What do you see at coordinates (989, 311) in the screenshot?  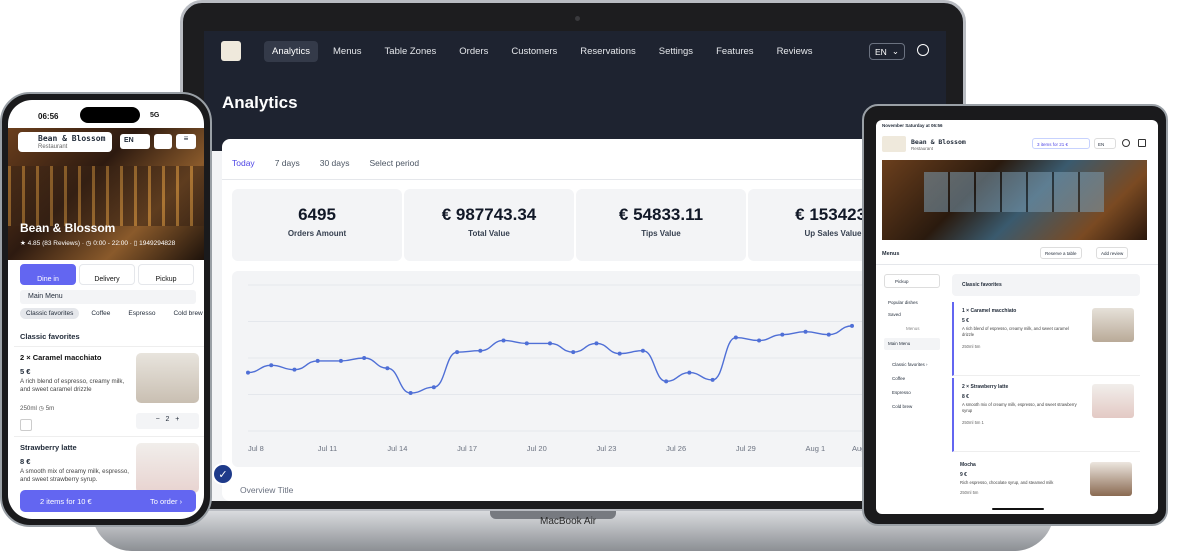 I see `item-title: 1 × Caramel macchiato` at bounding box center [989, 311].